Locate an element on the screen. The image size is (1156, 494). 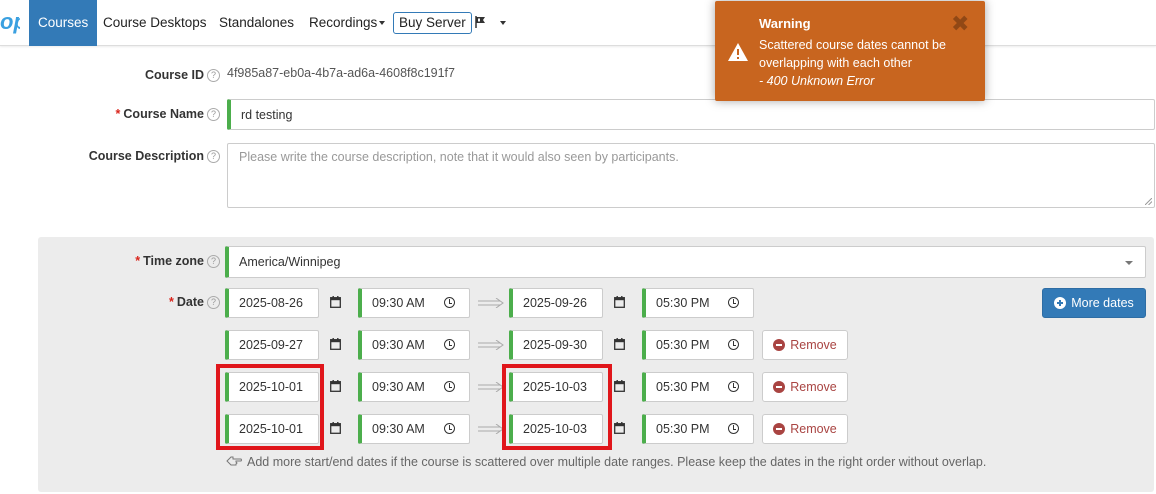
date-label: * Date? is located at coordinates (130, 302).